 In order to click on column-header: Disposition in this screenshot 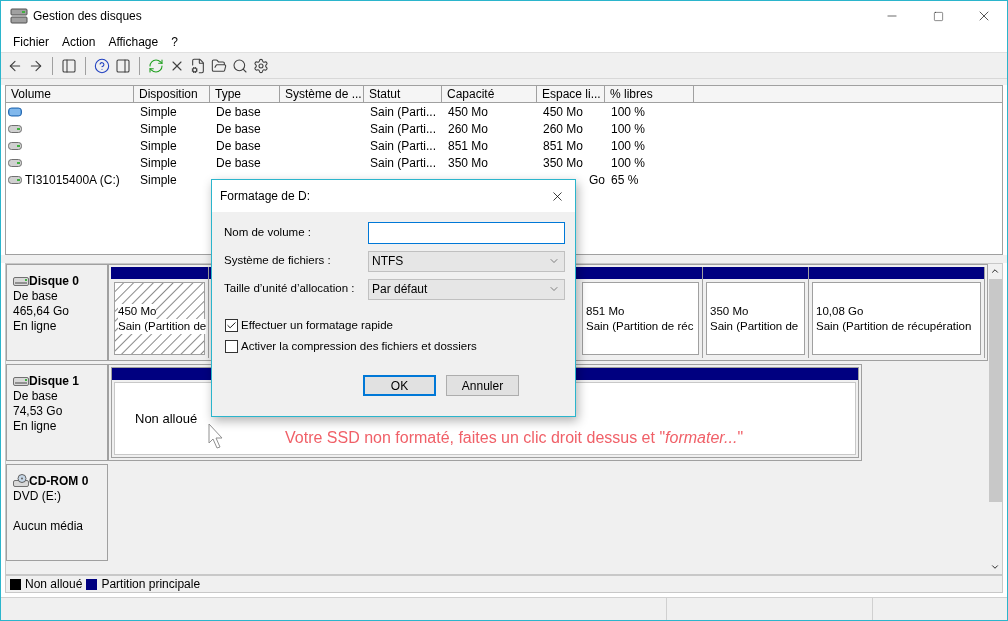, I will do `click(172, 94)`.